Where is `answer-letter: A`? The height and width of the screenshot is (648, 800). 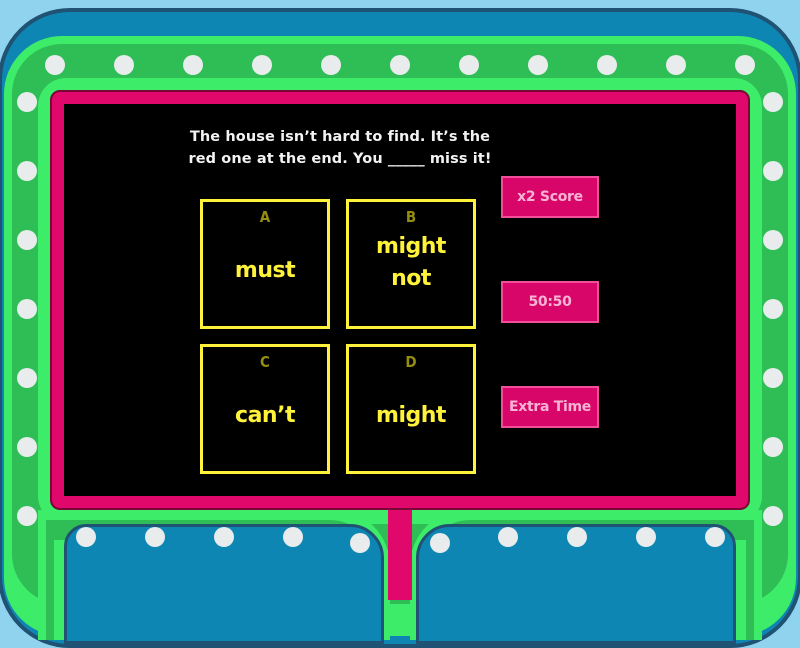 answer-letter: A is located at coordinates (265, 217).